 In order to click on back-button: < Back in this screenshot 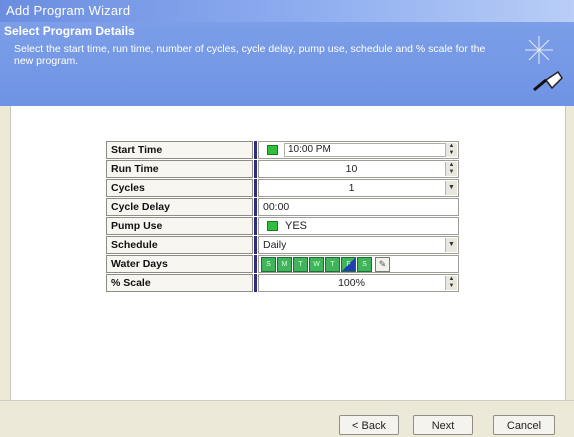, I will do `click(369, 425)`.